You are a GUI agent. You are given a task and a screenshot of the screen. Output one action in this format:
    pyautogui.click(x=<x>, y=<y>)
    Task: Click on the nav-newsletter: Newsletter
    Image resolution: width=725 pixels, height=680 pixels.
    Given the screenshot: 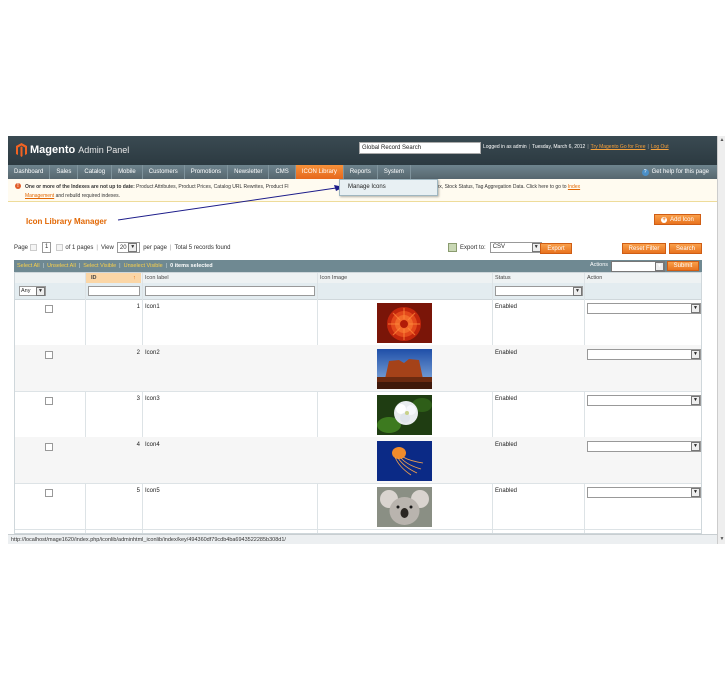 What is the action you would take?
    pyautogui.click(x=249, y=172)
    